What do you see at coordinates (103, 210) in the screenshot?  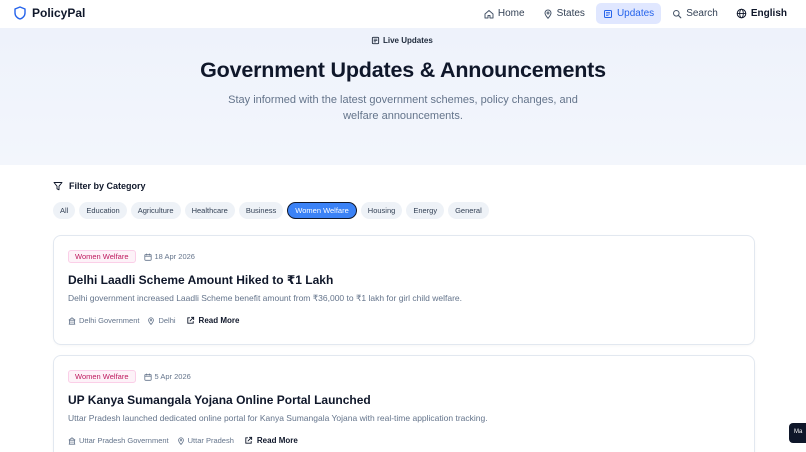 I see `chip-education: Education` at bounding box center [103, 210].